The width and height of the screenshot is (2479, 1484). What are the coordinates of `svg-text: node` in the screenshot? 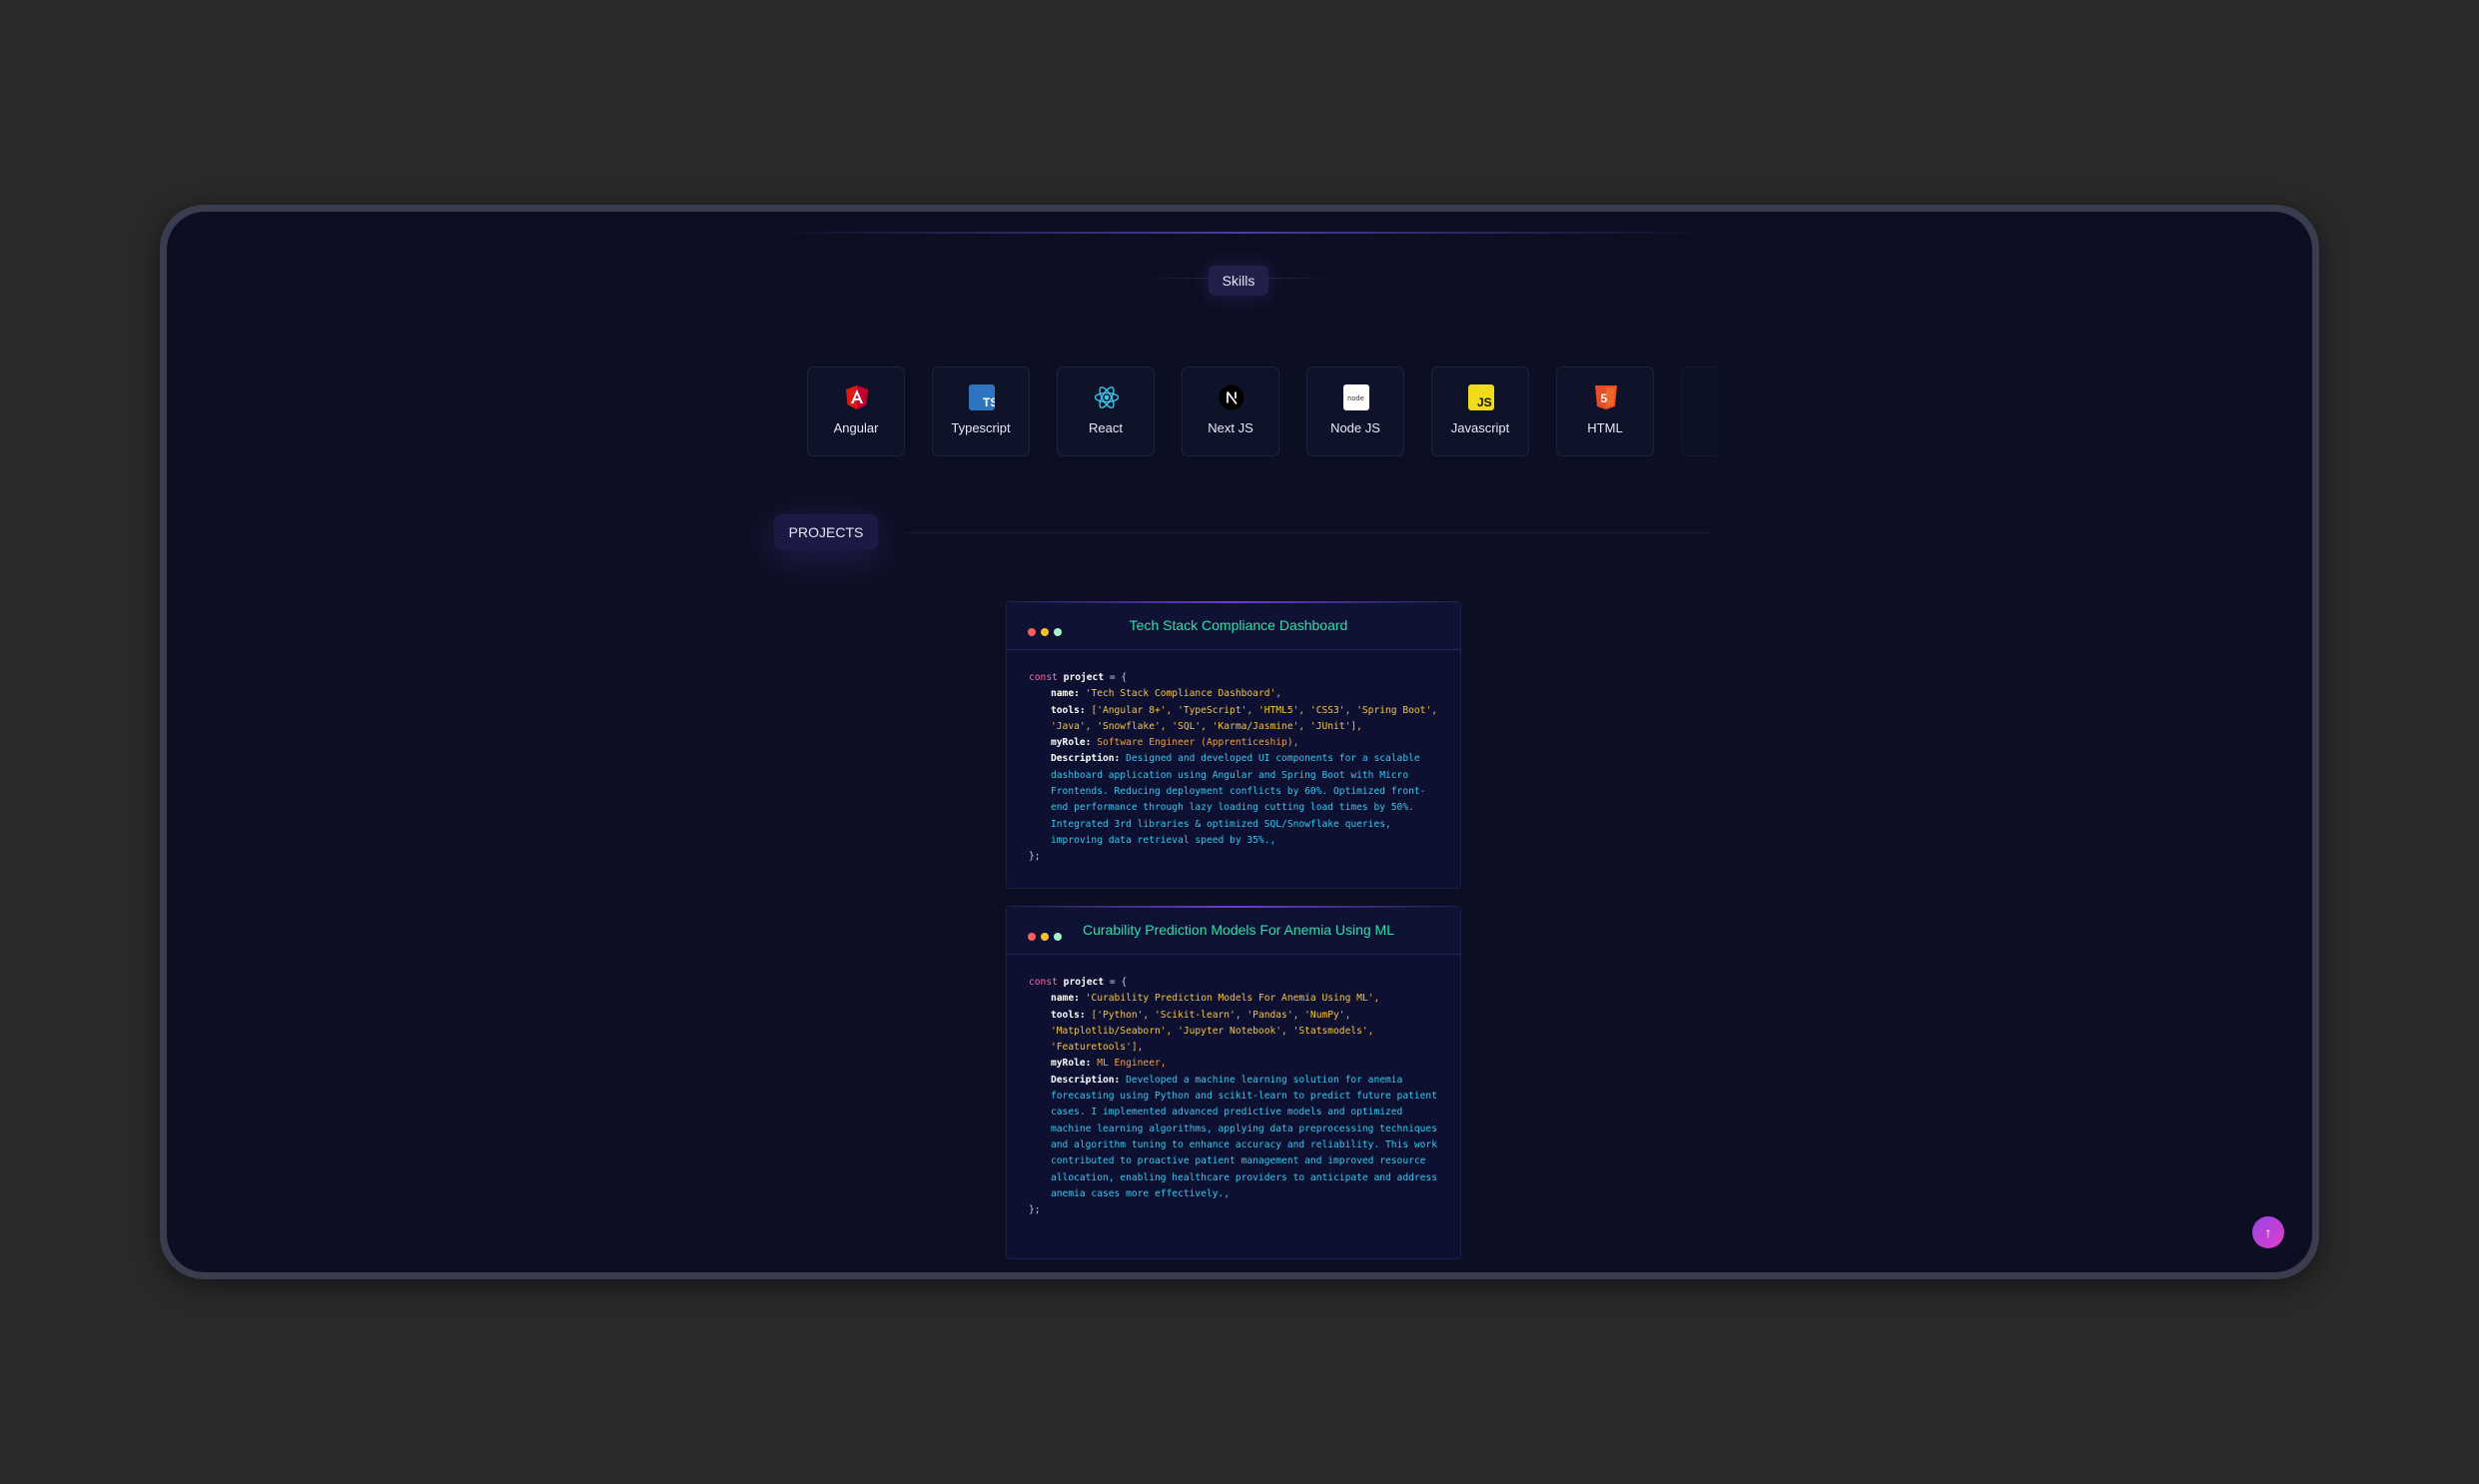 It's located at (1355, 398).